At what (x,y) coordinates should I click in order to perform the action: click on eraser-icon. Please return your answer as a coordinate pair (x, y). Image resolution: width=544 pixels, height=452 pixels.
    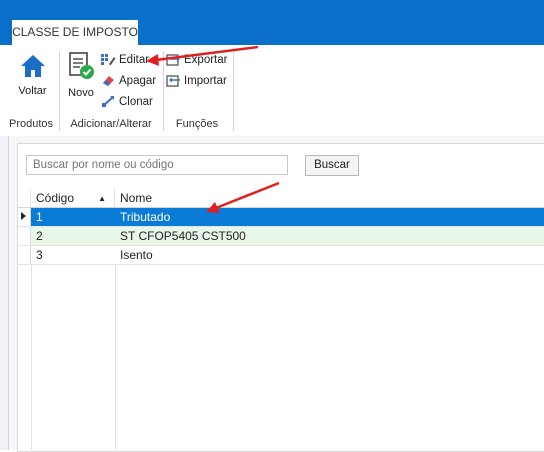
    Looking at the image, I should click on (110, 81).